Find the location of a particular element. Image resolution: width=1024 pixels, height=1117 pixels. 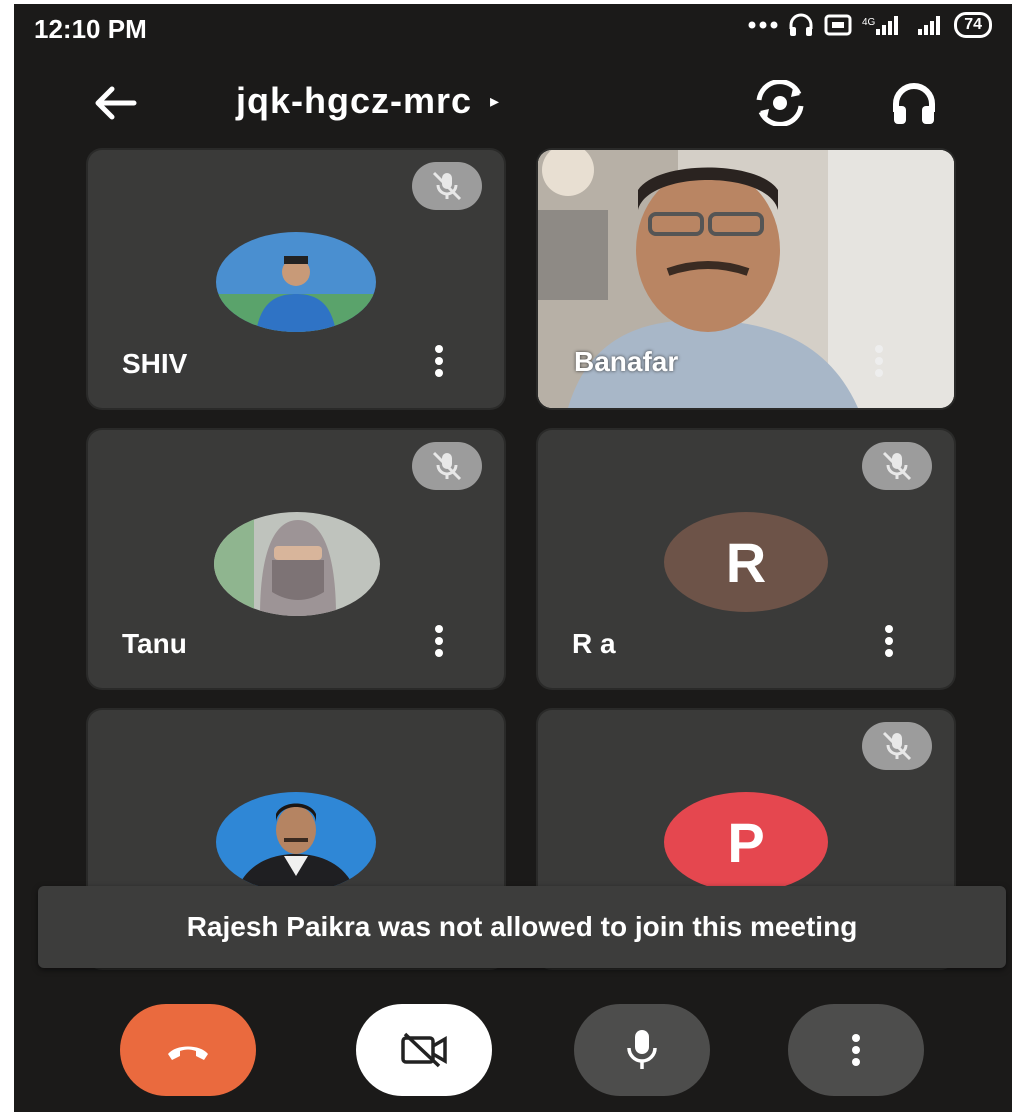

switch-camera-icon is located at coordinates (780, 103).